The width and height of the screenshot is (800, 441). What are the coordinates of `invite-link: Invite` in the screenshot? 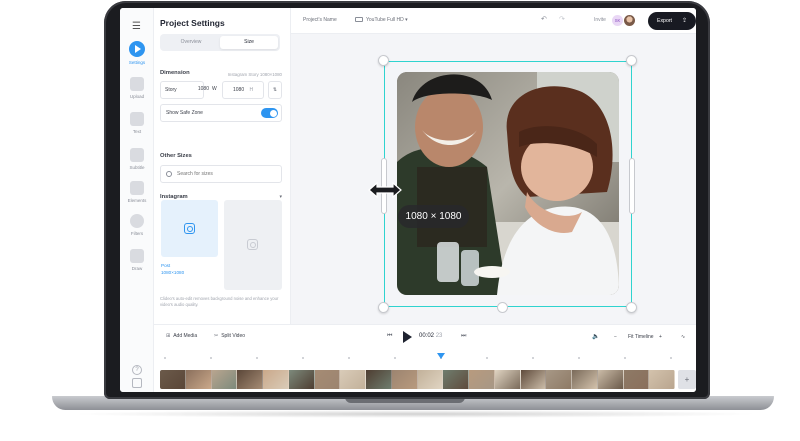 It's located at (600, 20).